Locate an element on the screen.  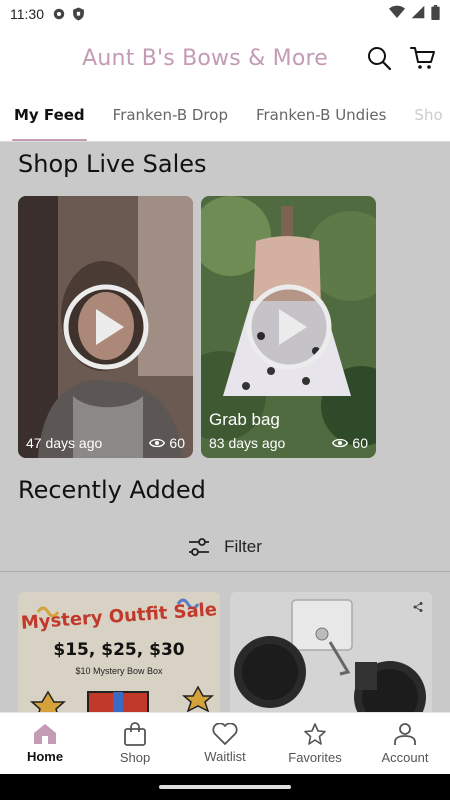
tab-franken-b-undies: Franken-B Undies is located at coordinates (321, 114).